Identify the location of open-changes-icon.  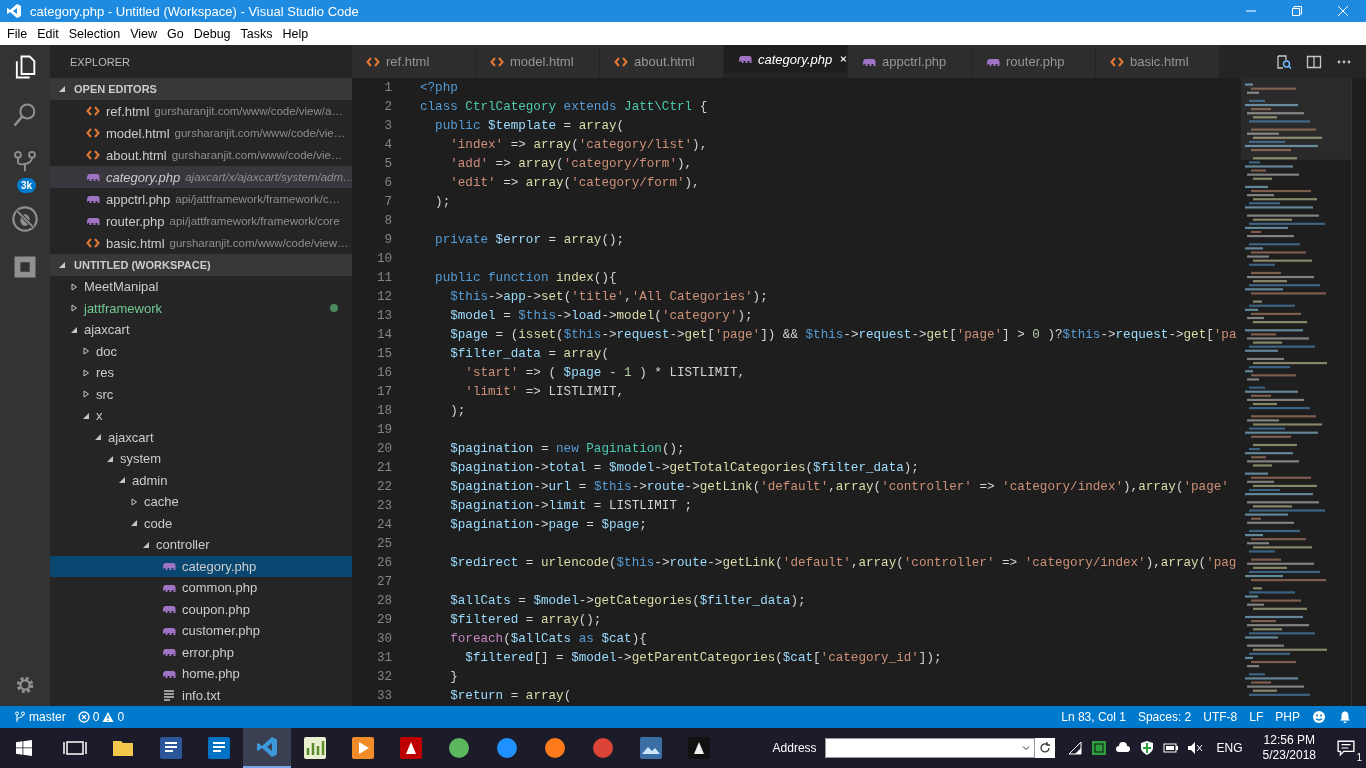
(1284, 61).